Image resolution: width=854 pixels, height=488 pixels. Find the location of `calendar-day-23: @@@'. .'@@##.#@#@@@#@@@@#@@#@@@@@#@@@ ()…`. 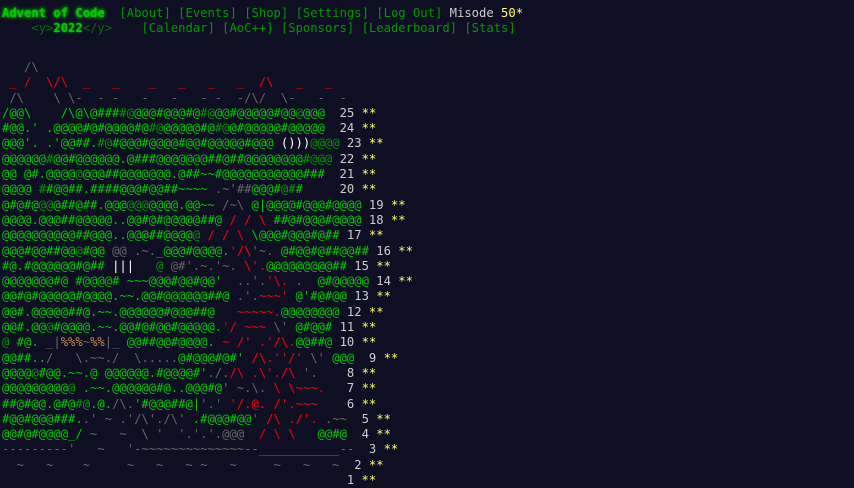

calendar-day-23: @@@'. .'@@##.#@#@@@#@@@@#@@#@@@@@#@@@ ()… is located at coordinates (207, 143).